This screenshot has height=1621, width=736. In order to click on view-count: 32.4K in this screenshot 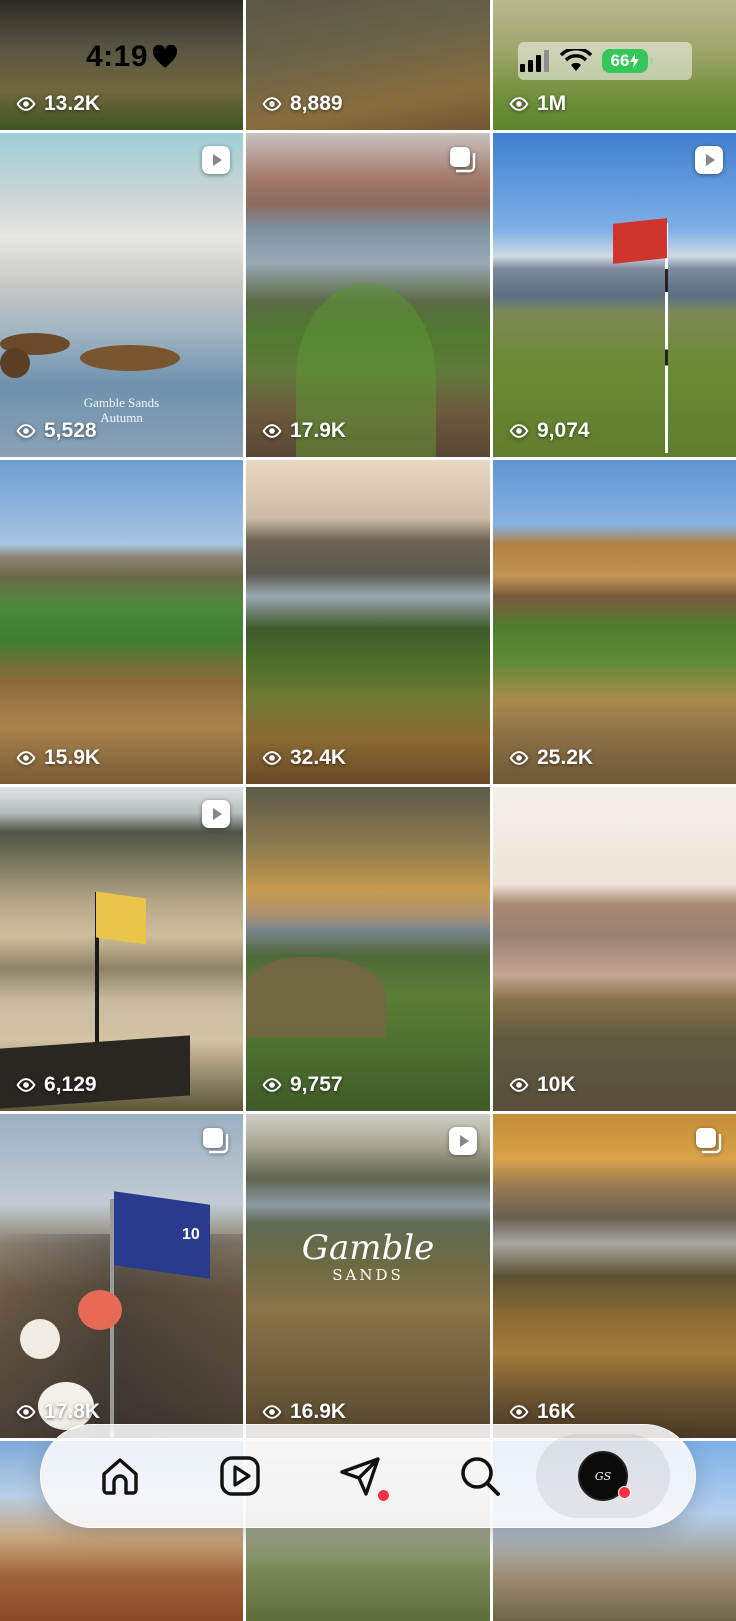, I will do `click(304, 758)`.